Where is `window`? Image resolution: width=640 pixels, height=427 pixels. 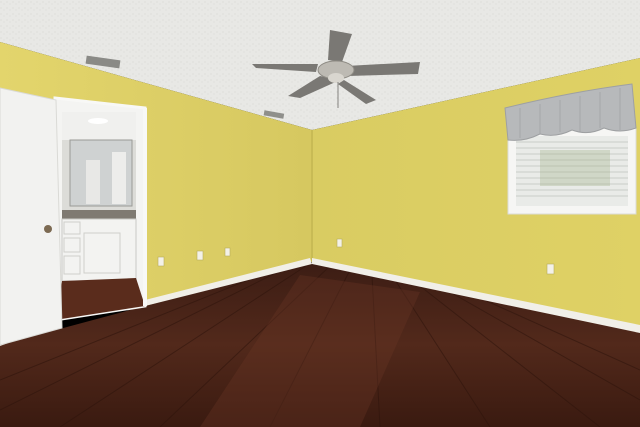
window is located at coordinates (572, 171).